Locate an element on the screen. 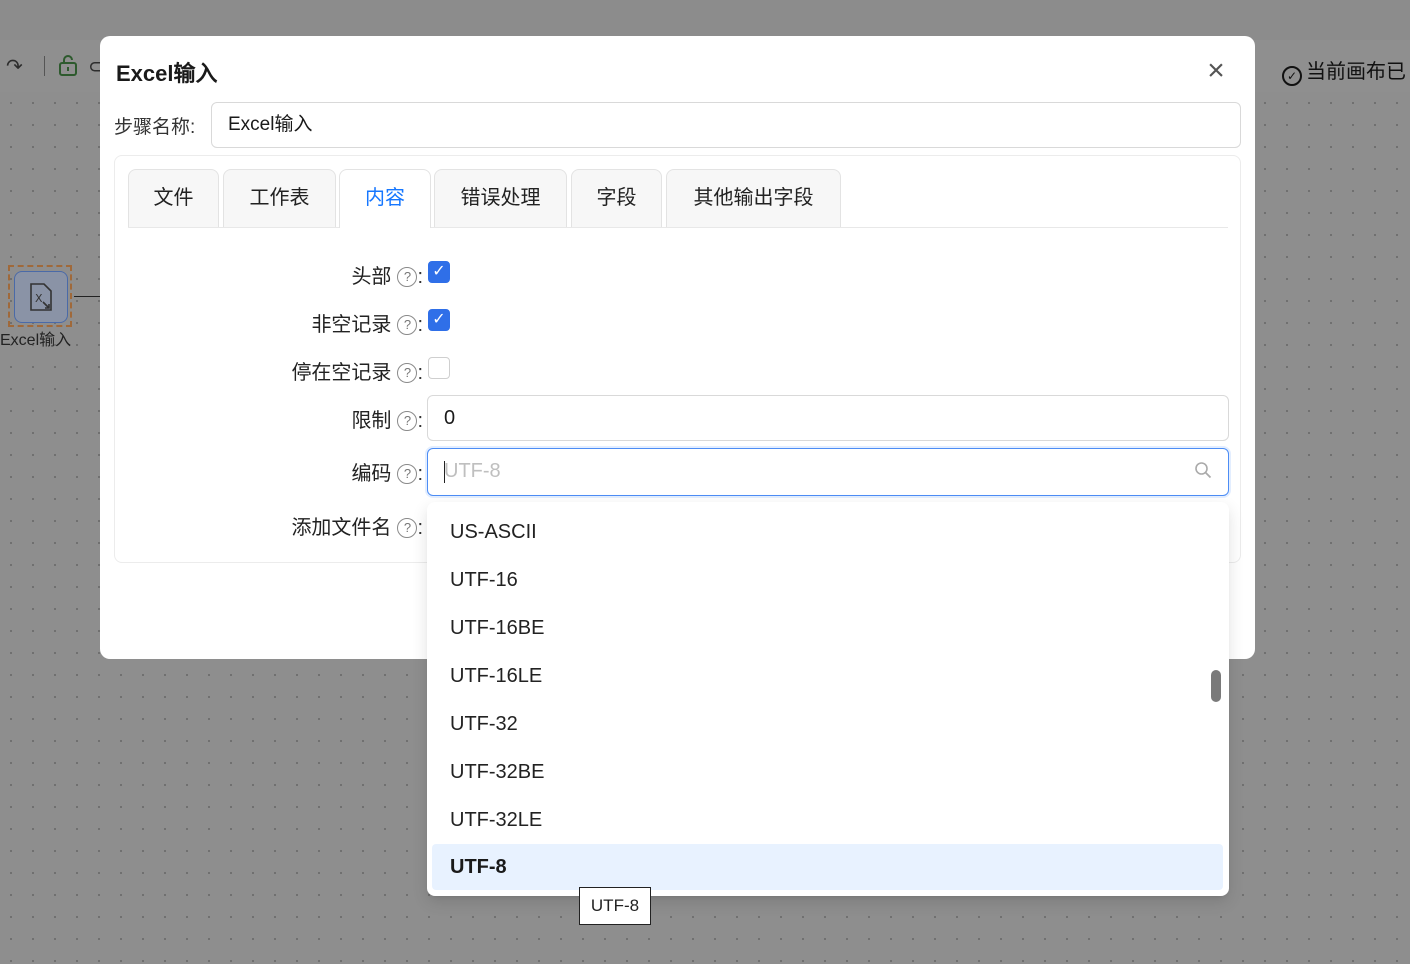  check-circle-icon: ✓ is located at coordinates (1292, 76).